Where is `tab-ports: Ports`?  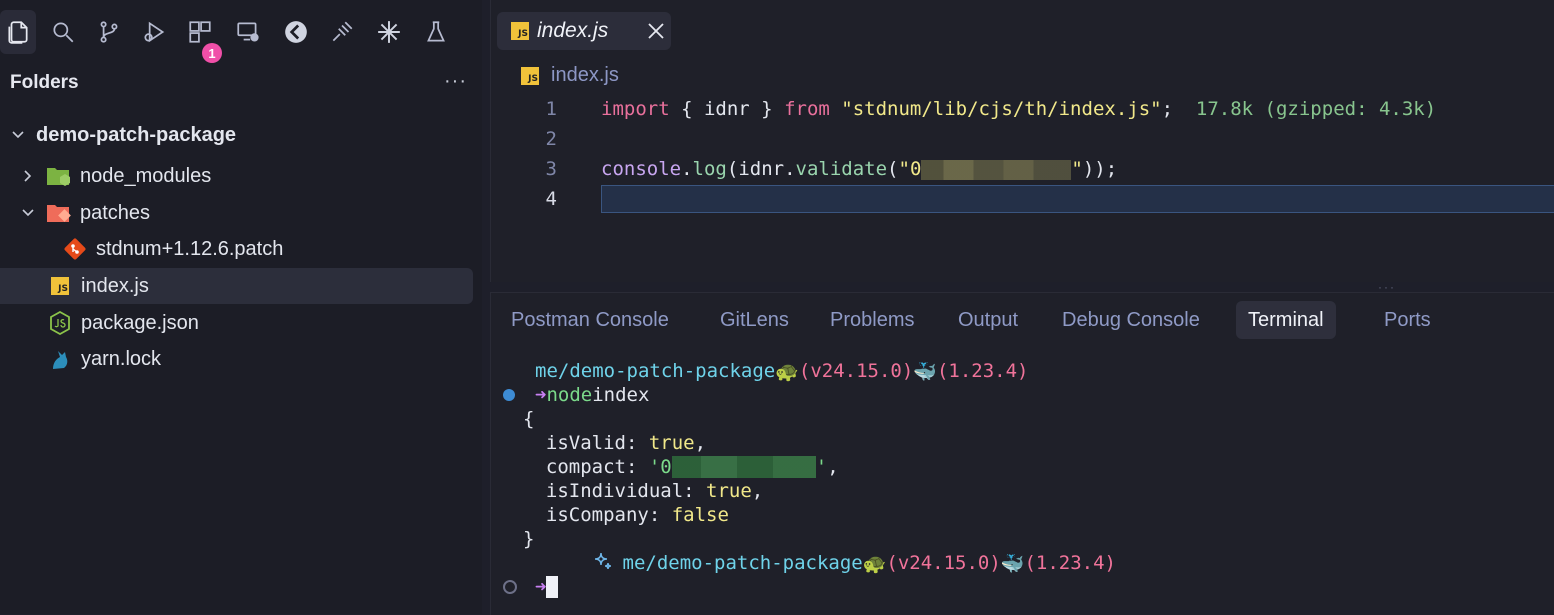
tab-ports: Ports is located at coordinates (1407, 320).